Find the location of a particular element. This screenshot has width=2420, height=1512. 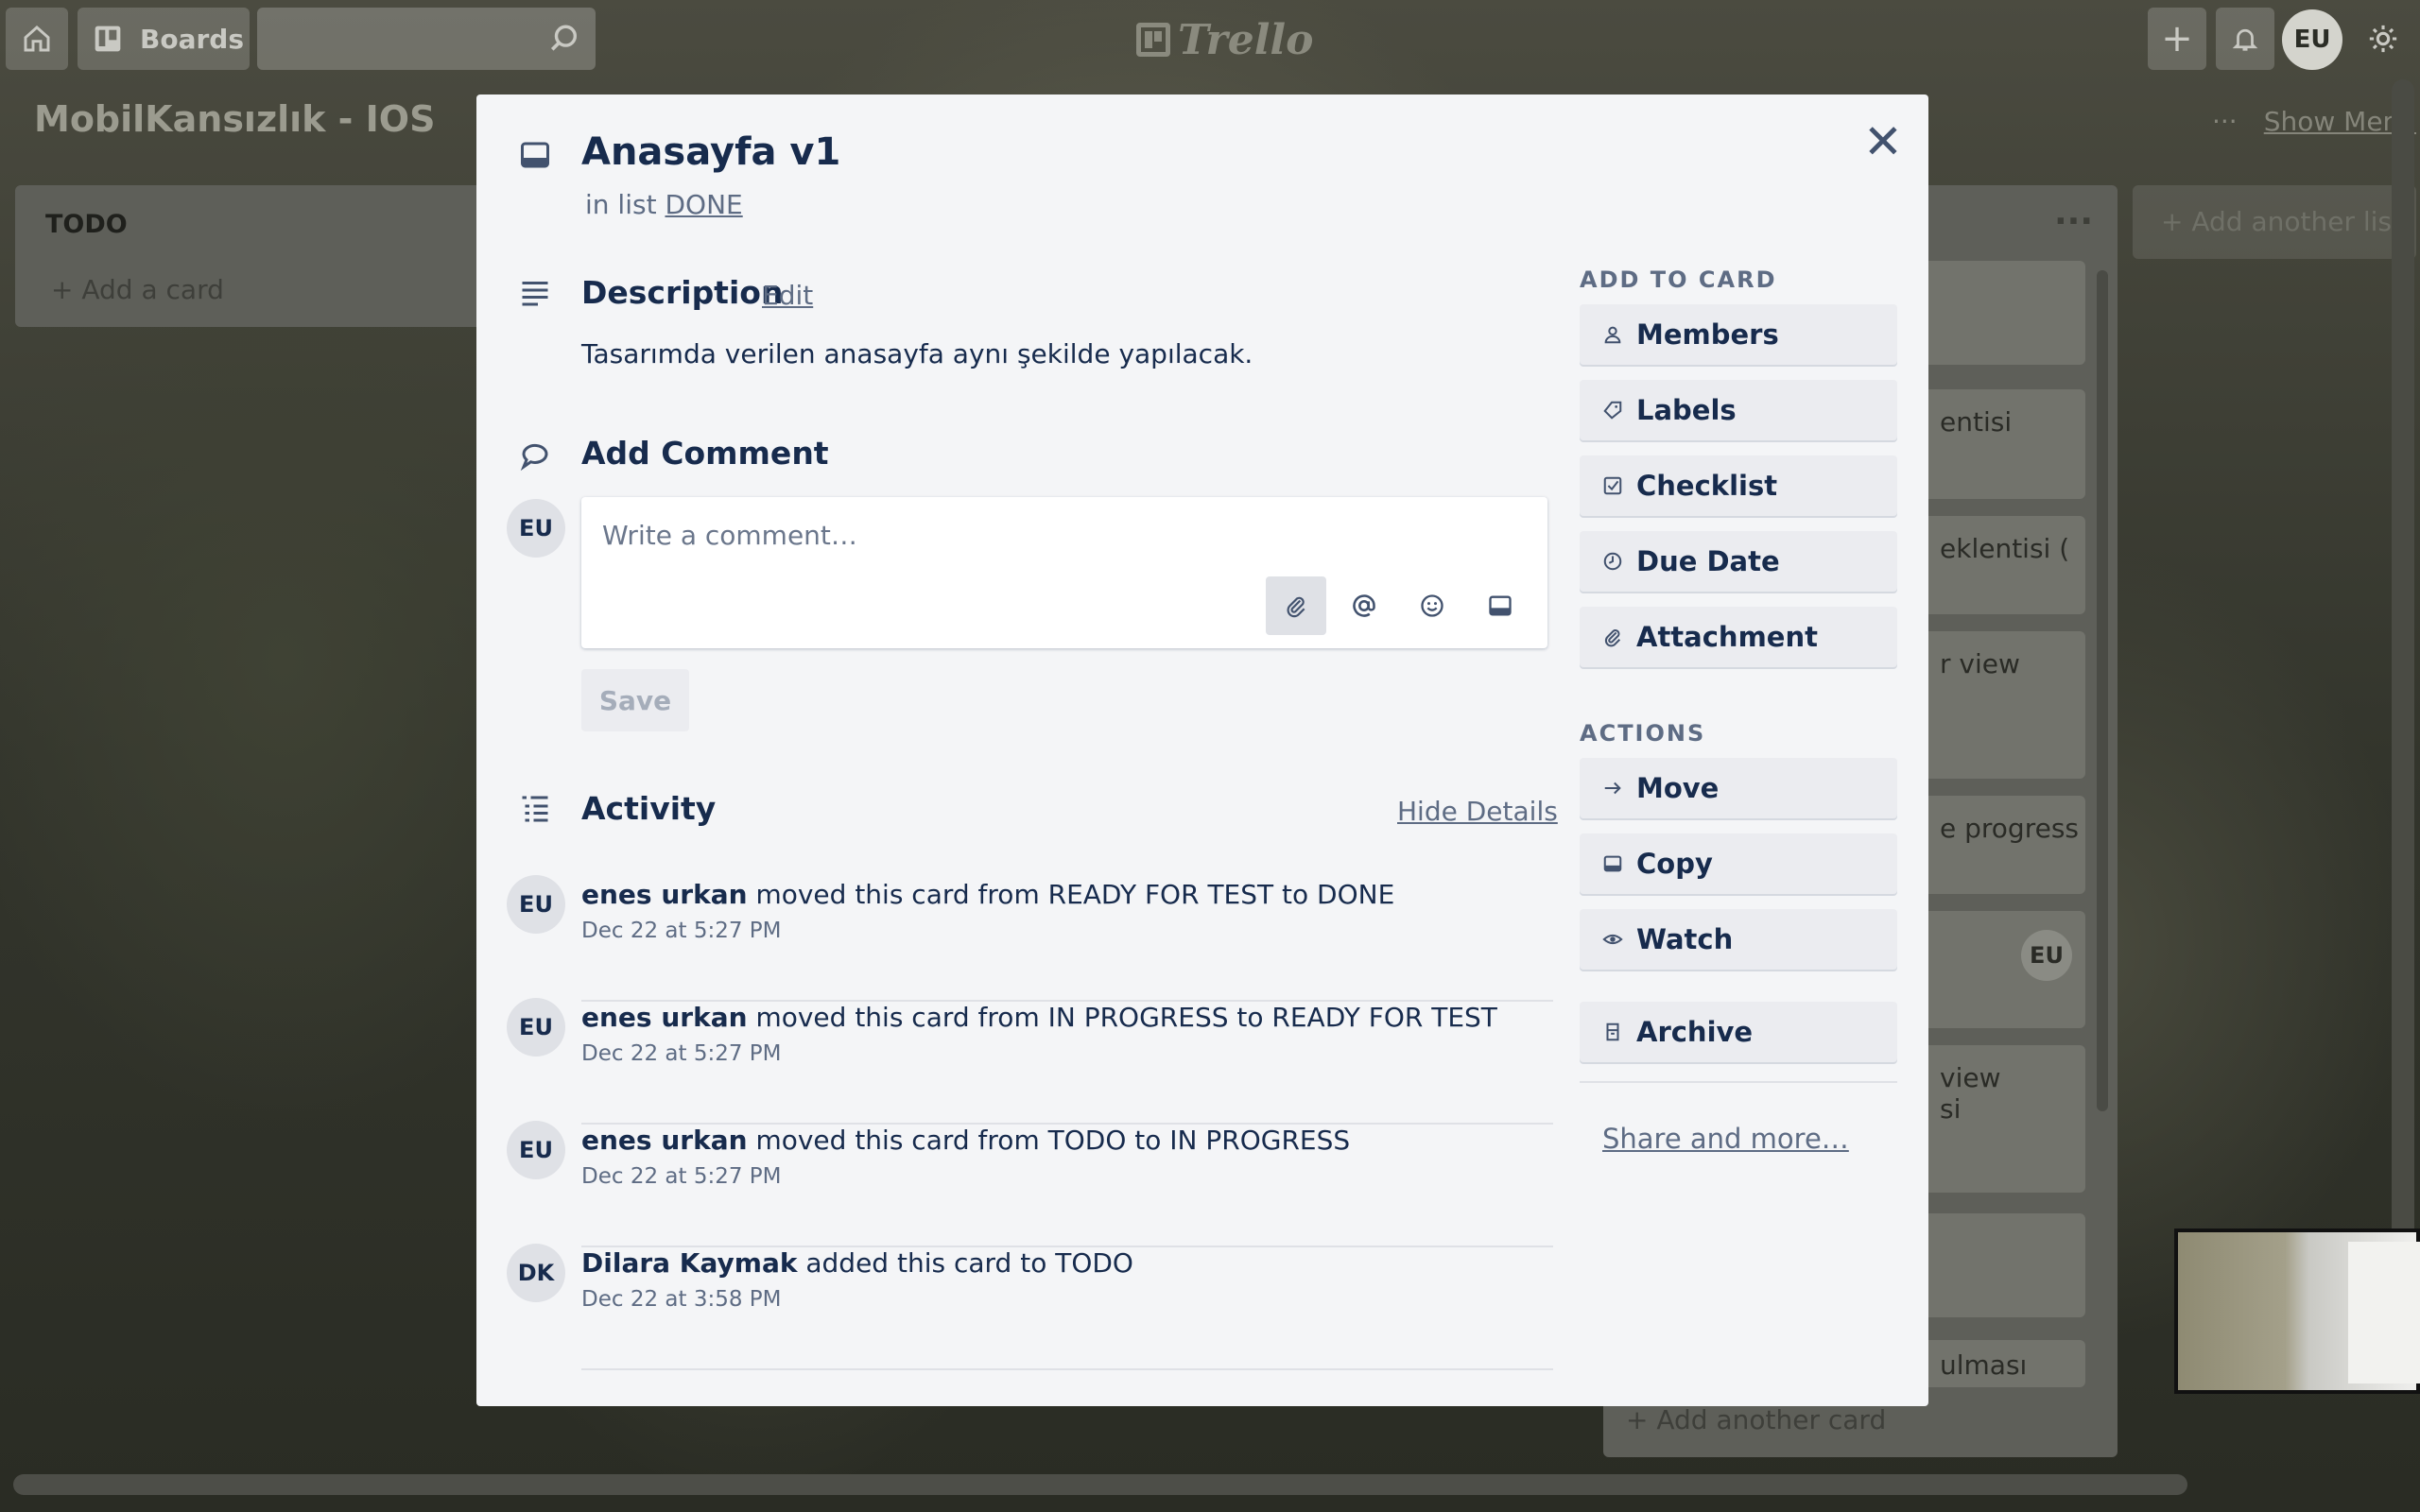

in-list-prefix: in list is located at coordinates (621, 204).